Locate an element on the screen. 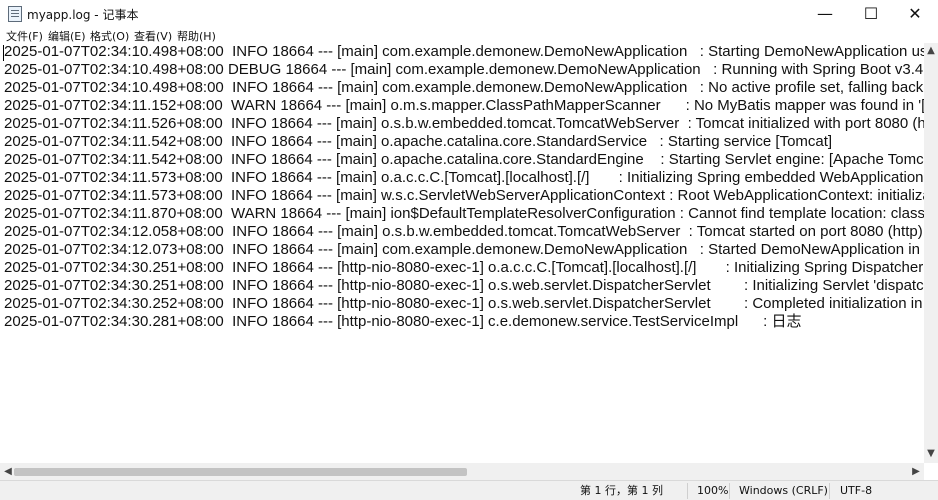 Image resolution: width=938 pixels, height=500 pixels. close-button: ✕ is located at coordinates (915, 13).